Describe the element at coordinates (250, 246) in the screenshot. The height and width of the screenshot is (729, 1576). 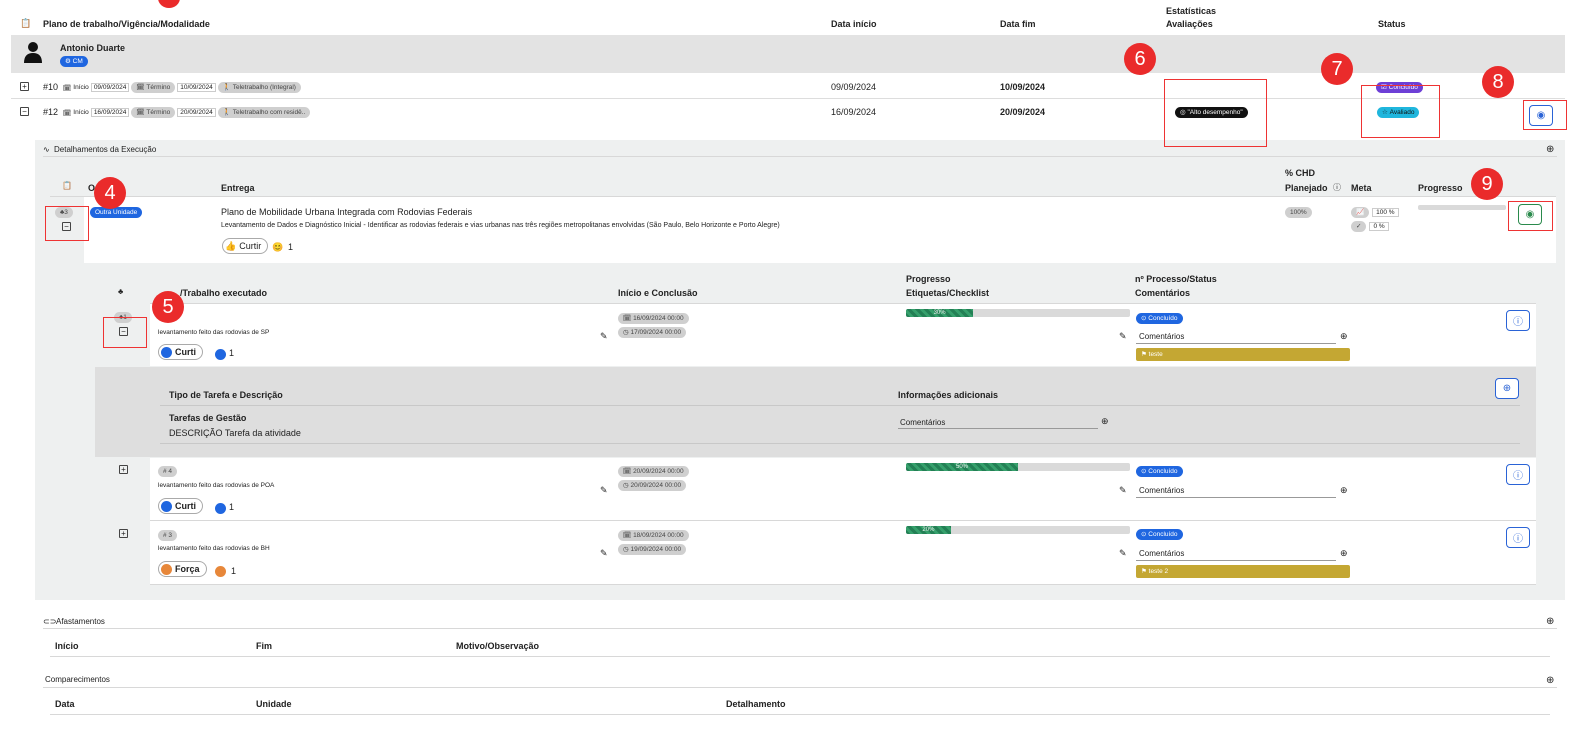
I see `curtir-label: Curtir` at that location.